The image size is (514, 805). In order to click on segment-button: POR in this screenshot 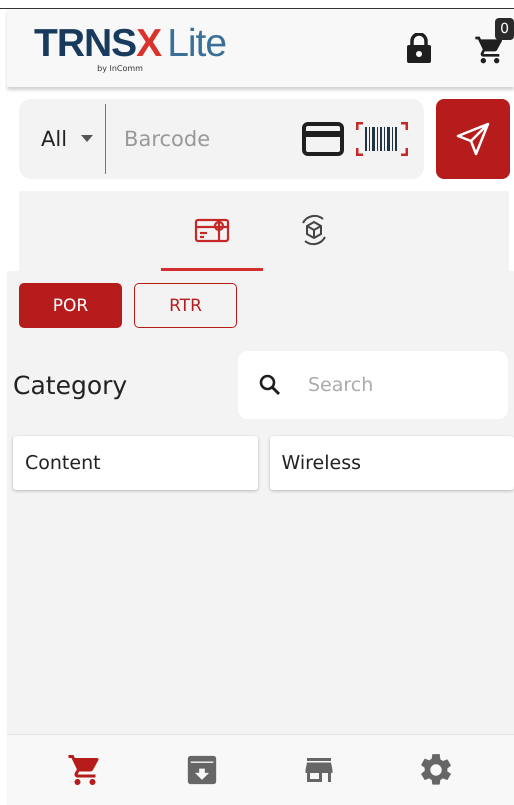, I will do `click(70, 305)`.